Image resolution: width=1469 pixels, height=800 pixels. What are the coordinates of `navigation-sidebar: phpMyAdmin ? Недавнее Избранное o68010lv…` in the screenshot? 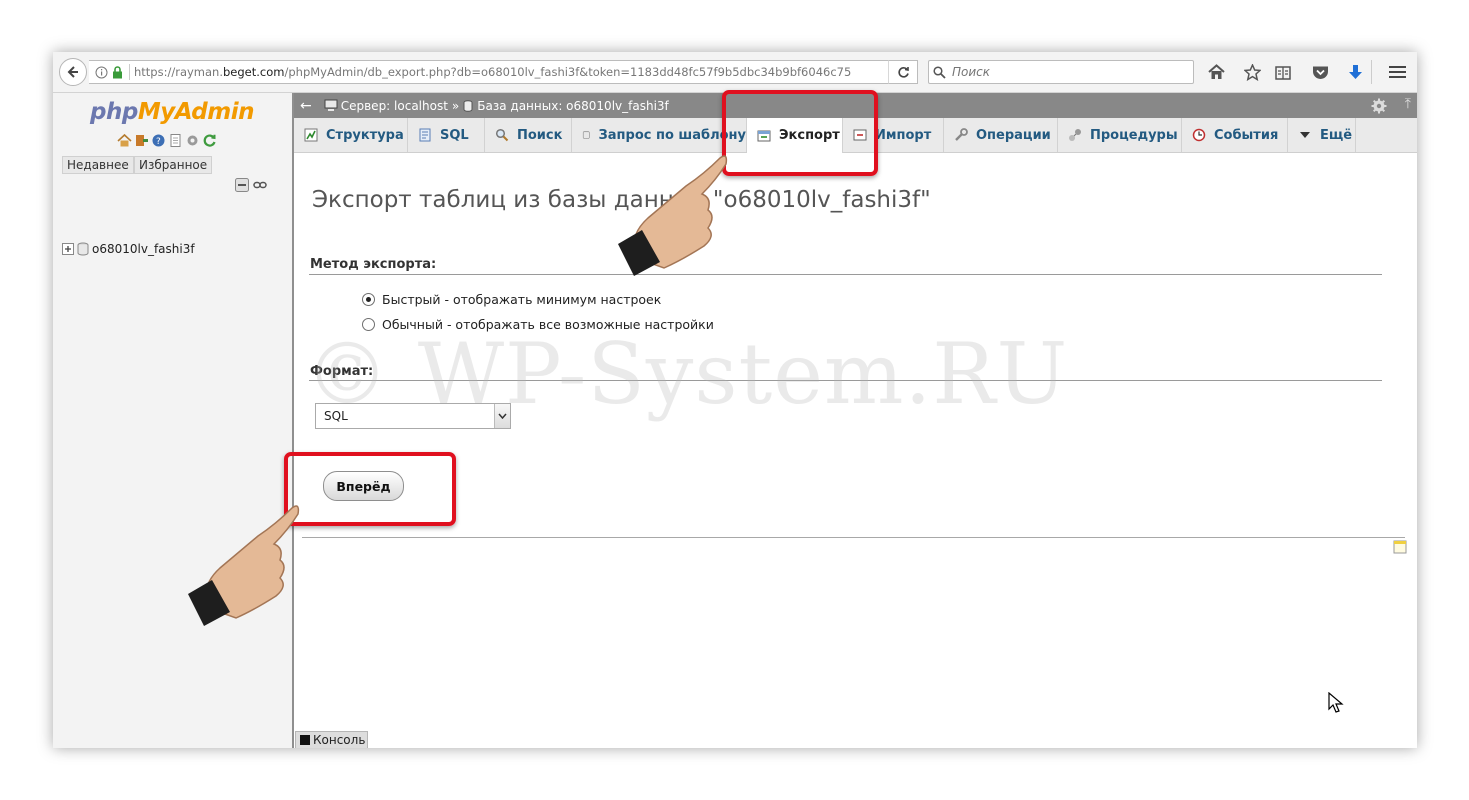 It's located at (174, 420).